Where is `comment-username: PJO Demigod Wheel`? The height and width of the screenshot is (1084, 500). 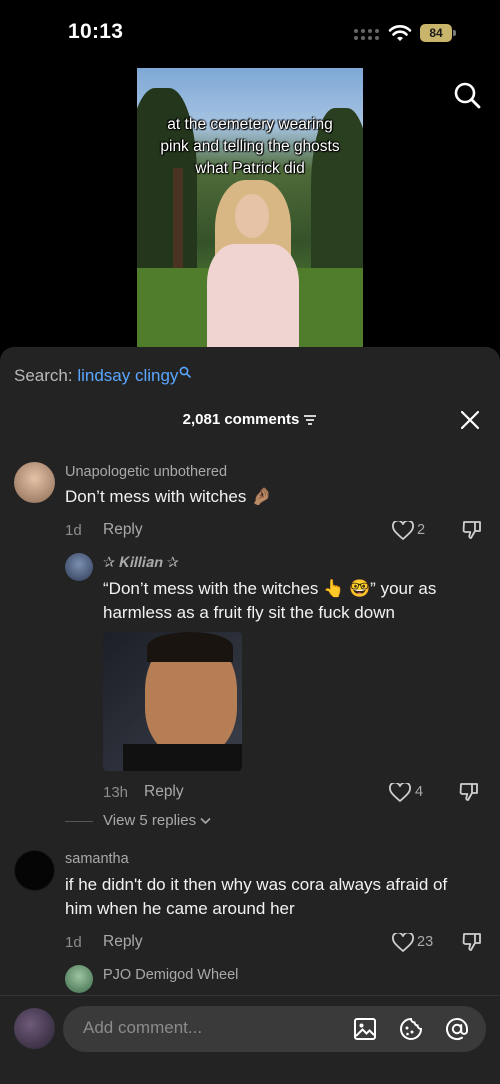 comment-username: PJO Demigod Wheel is located at coordinates (170, 975).